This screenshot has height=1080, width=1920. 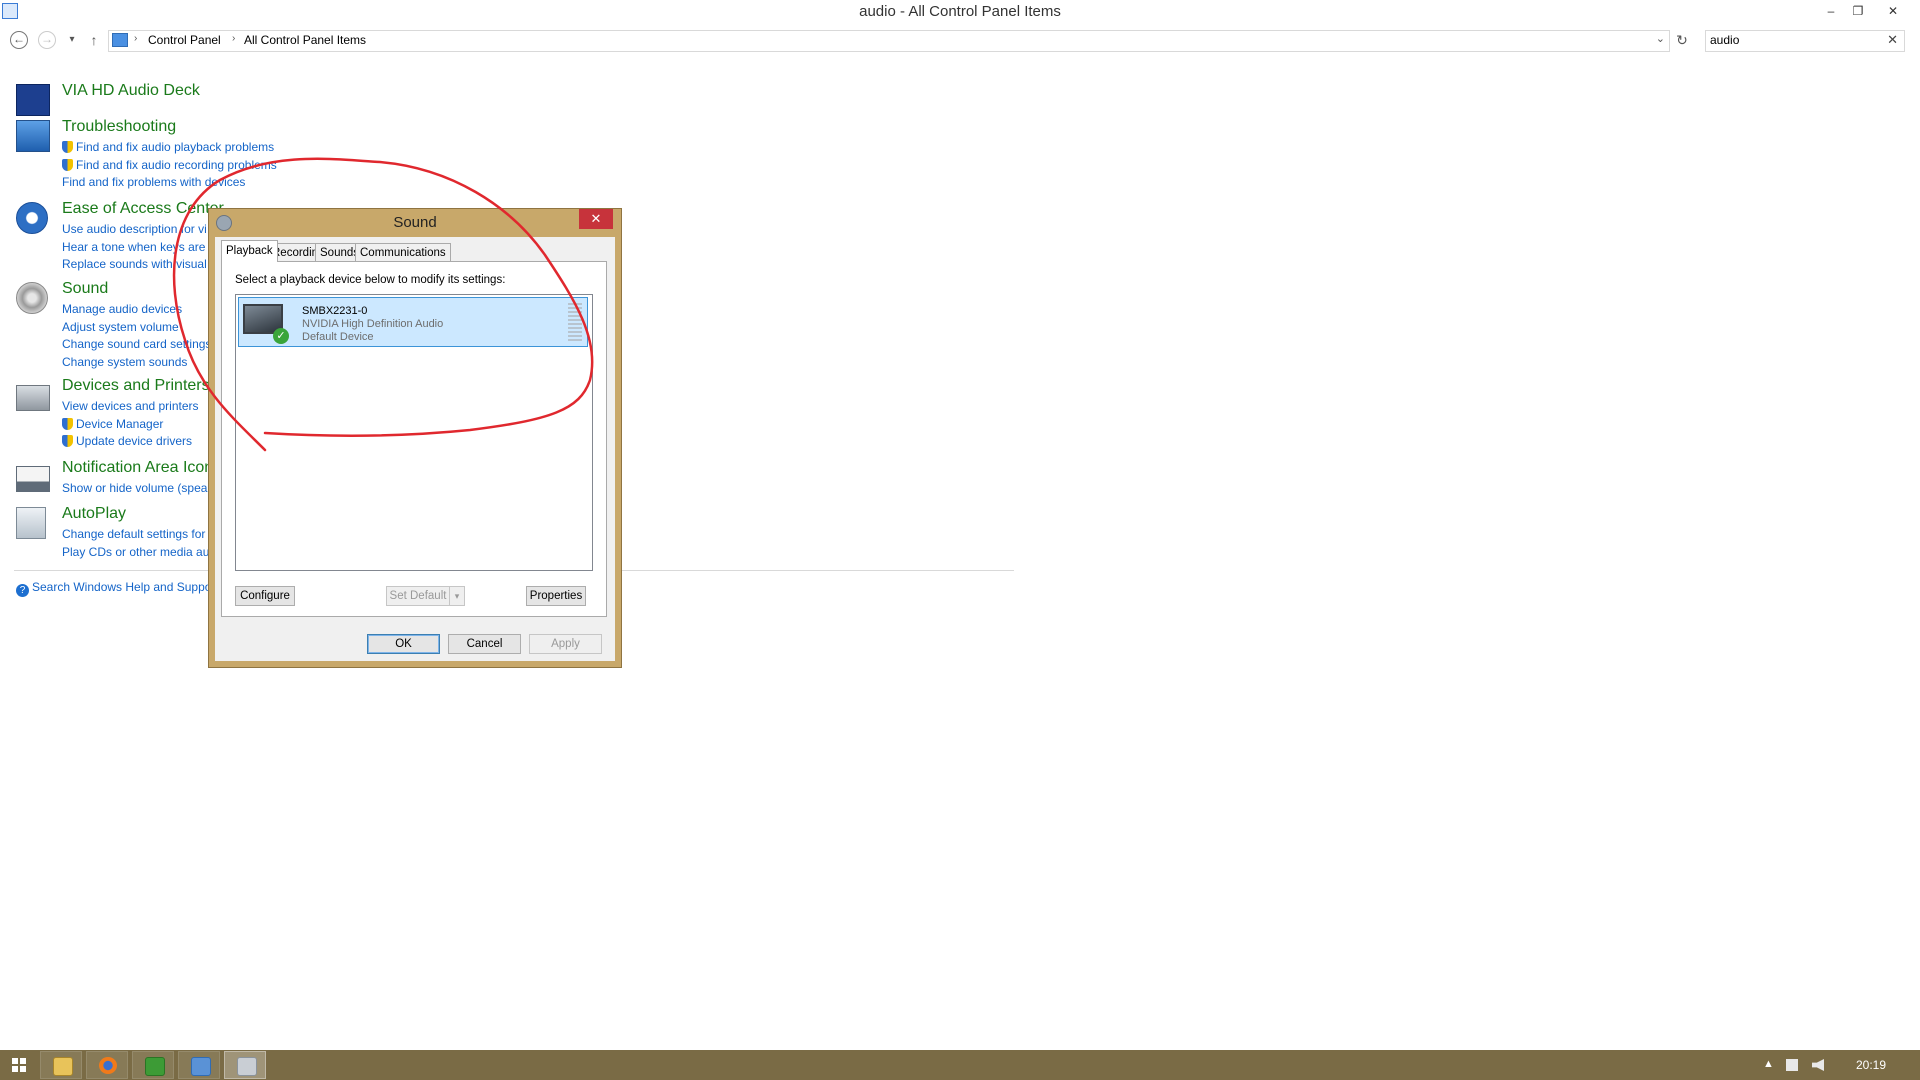 I want to click on tab-communications: Communications, so click(x=403, y=253).